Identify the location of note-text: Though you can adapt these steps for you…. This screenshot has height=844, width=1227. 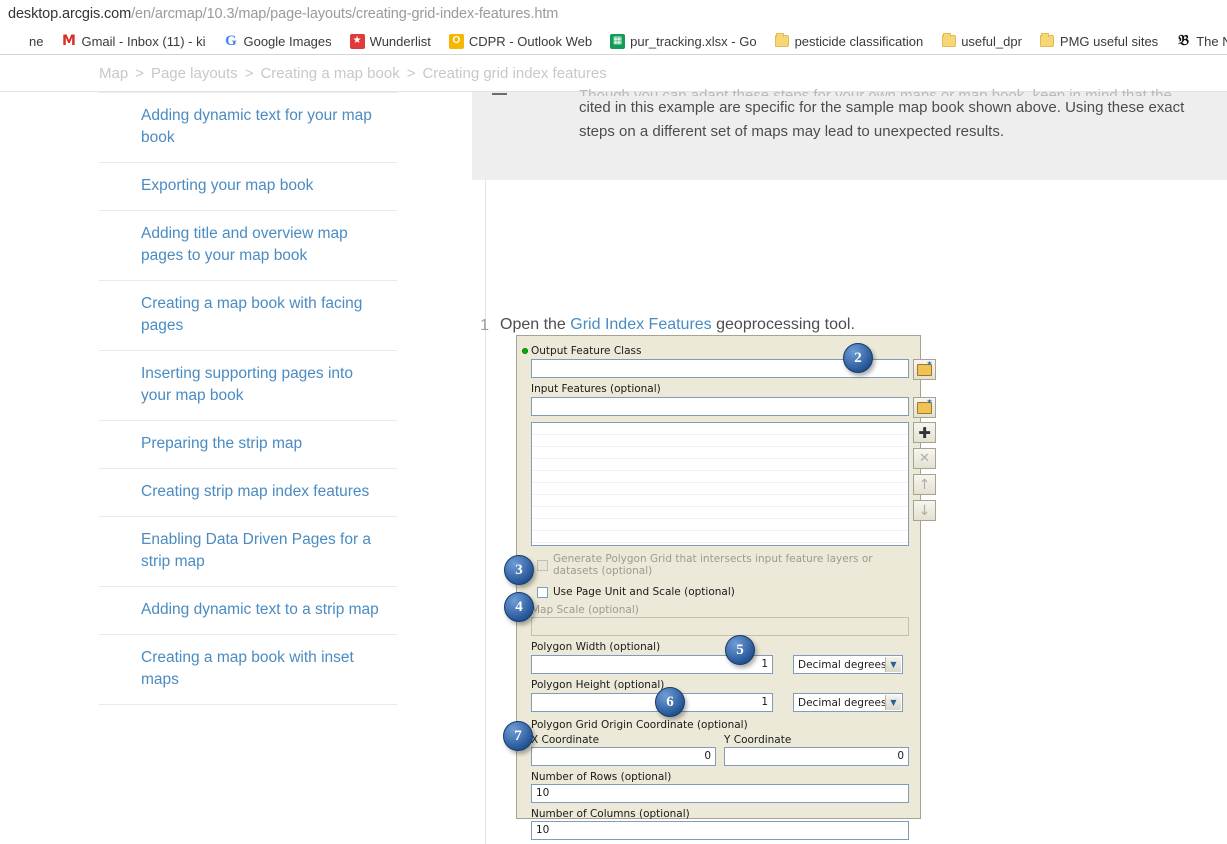
(889, 114).